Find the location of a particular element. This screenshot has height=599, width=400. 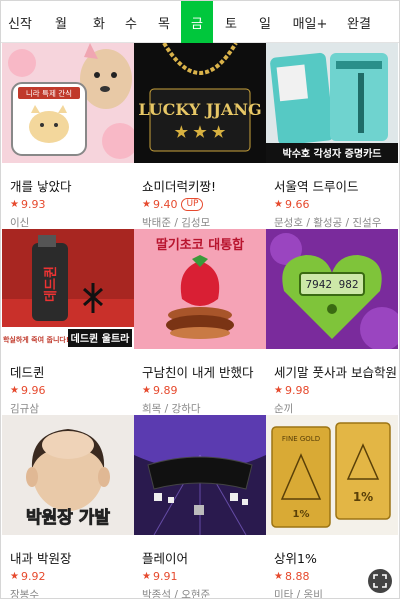

thumb-label: 니라 특제 간식 is located at coordinates (49, 93).